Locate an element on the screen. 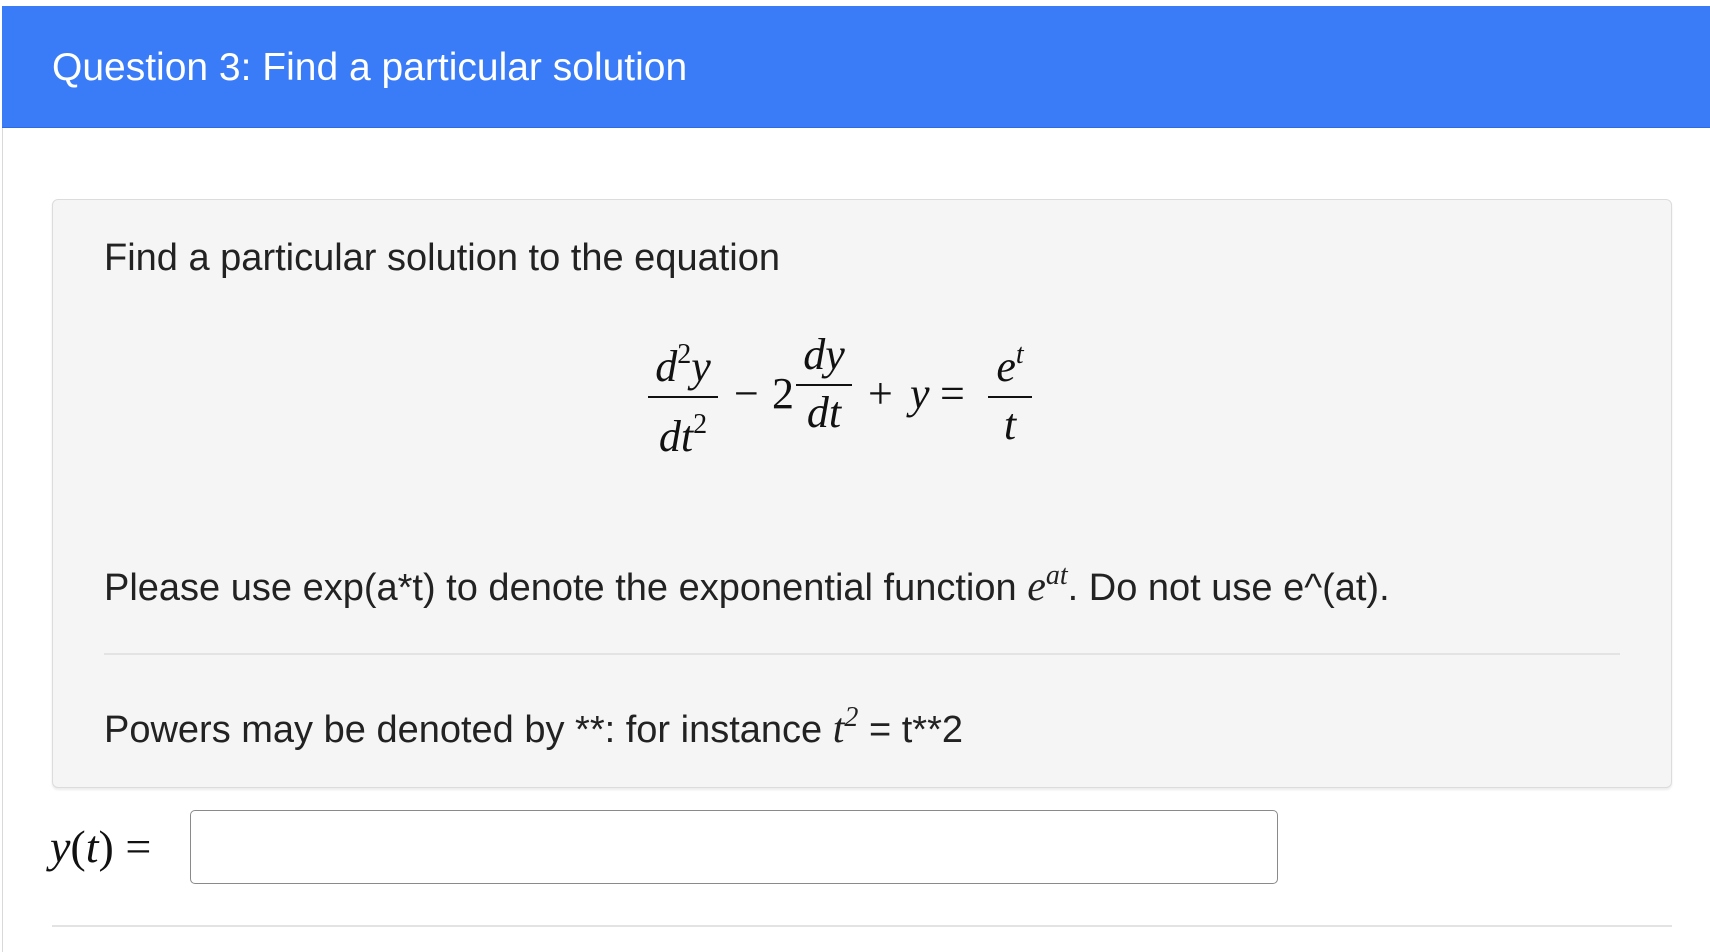 This screenshot has height=952, width=1710. divider is located at coordinates (862, 654).